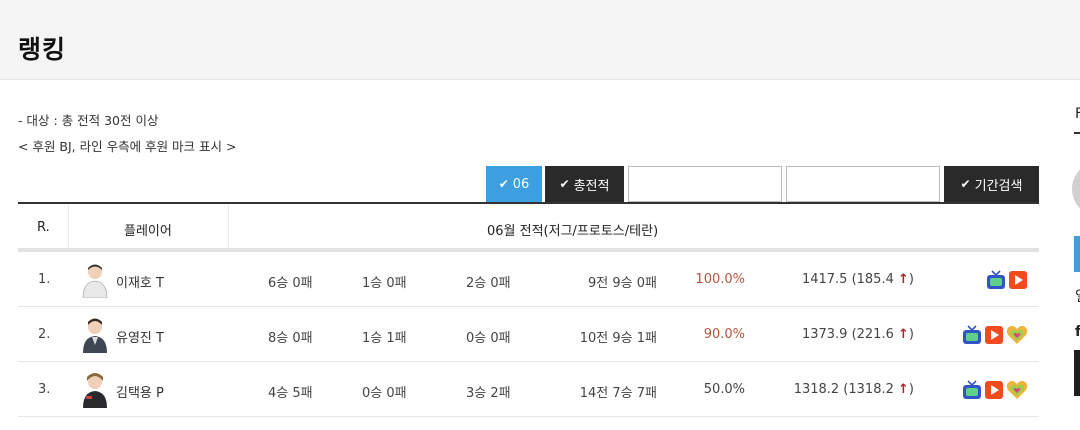  I want to click on player-name: 이재호 T, so click(140, 281).